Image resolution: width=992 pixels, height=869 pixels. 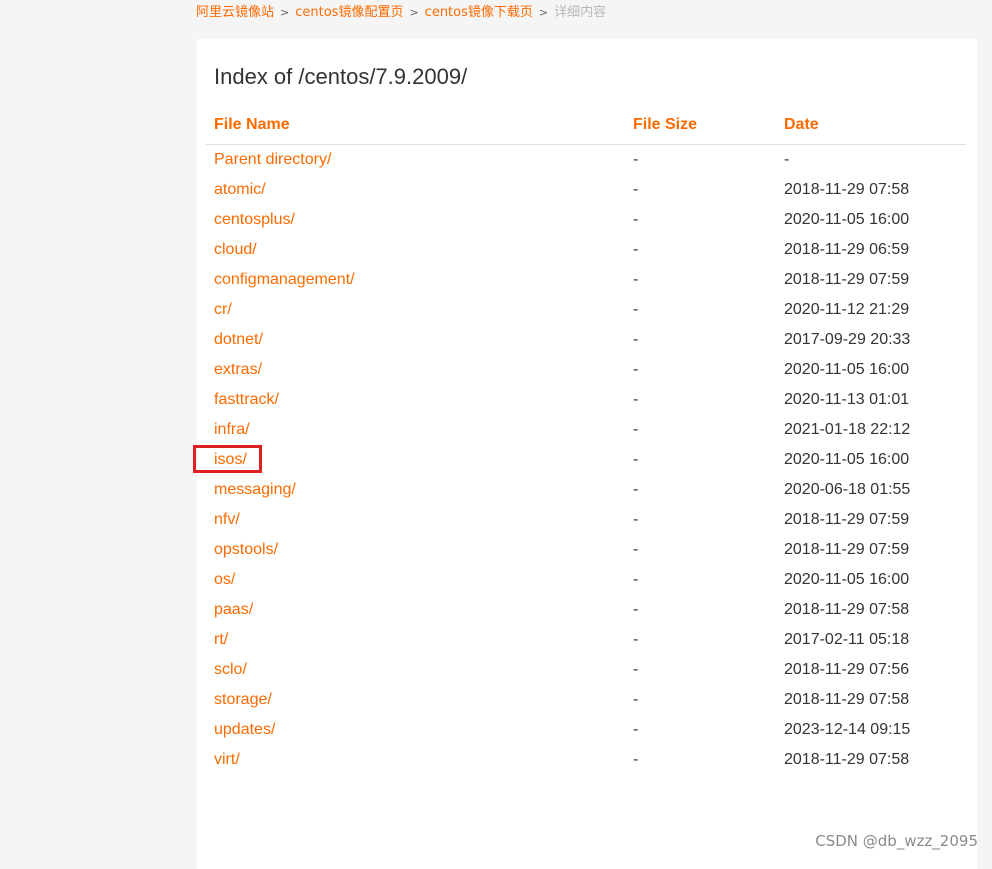 What do you see at coordinates (244, 730) in the screenshot?
I see `directory-link: updates/` at bounding box center [244, 730].